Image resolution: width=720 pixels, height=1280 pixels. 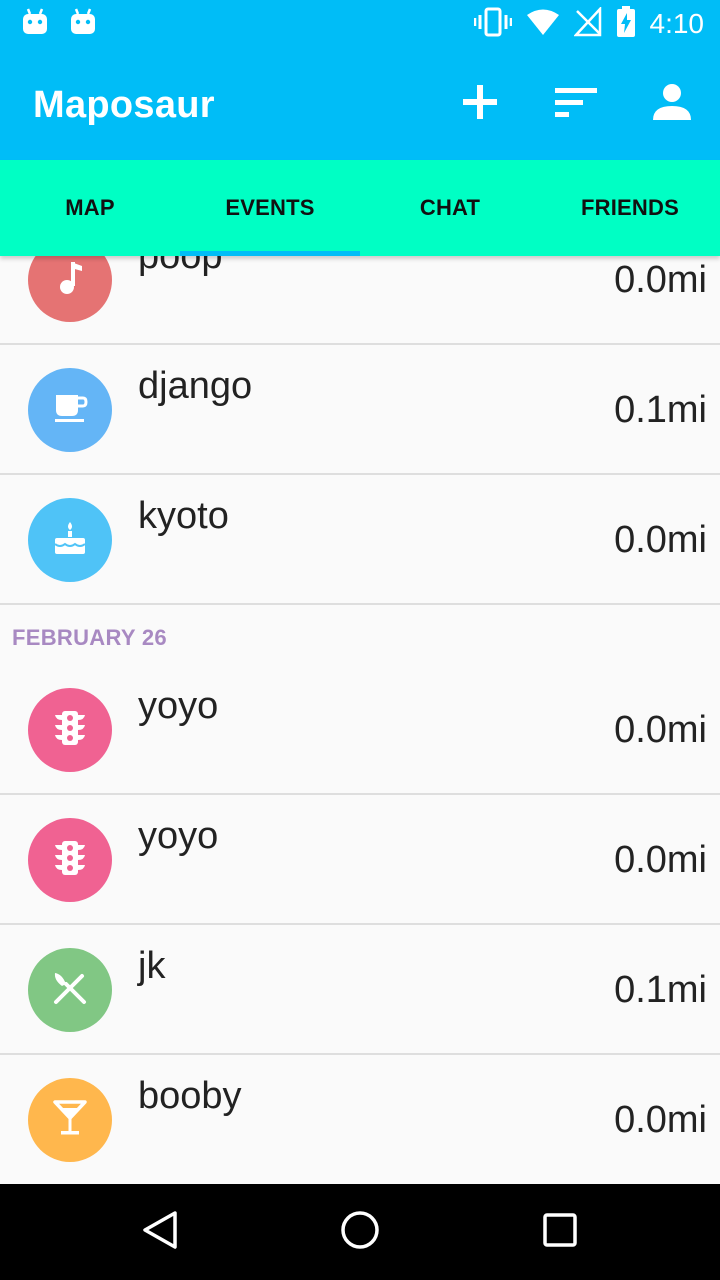 I want to click on app-title: Maposaur, so click(x=124, y=105).